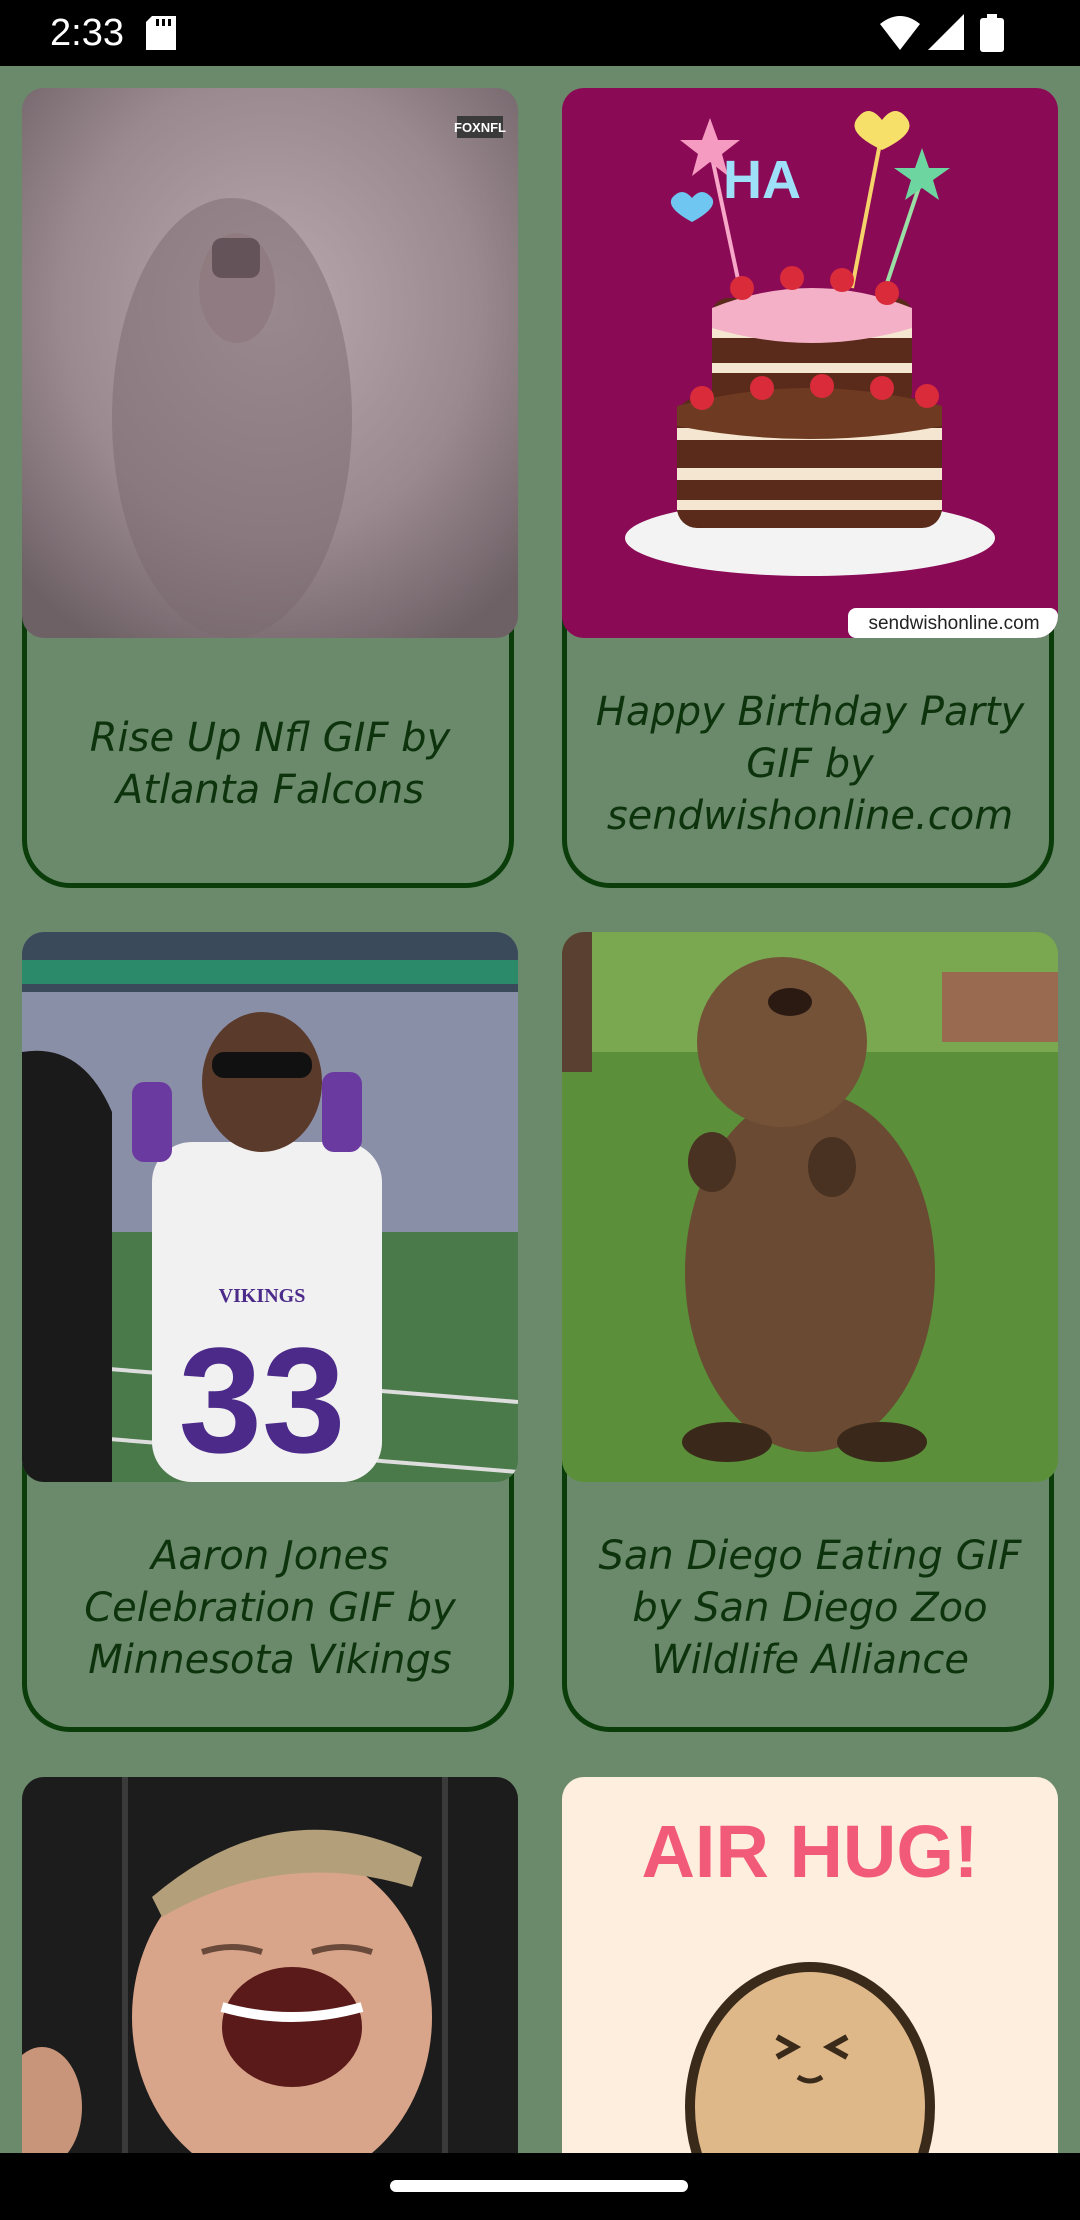 This screenshot has height=2220, width=1080. Describe the element at coordinates (540, 33) in the screenshot. I see `status-bar: 2:33` at that location.